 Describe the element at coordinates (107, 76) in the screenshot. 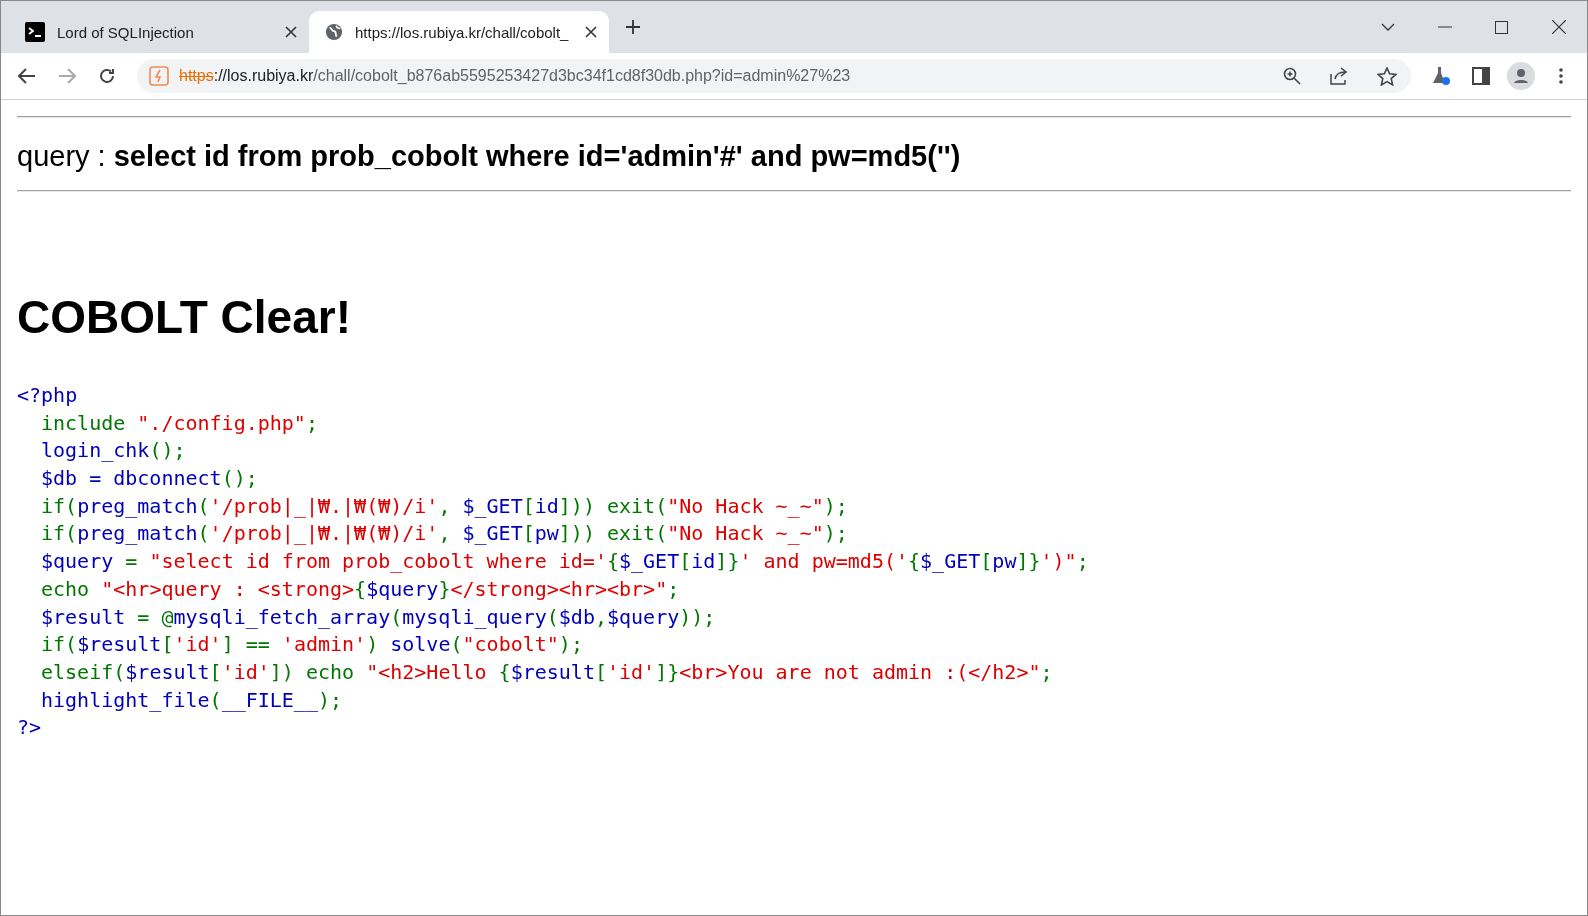

I see `reload-icon` at that location.